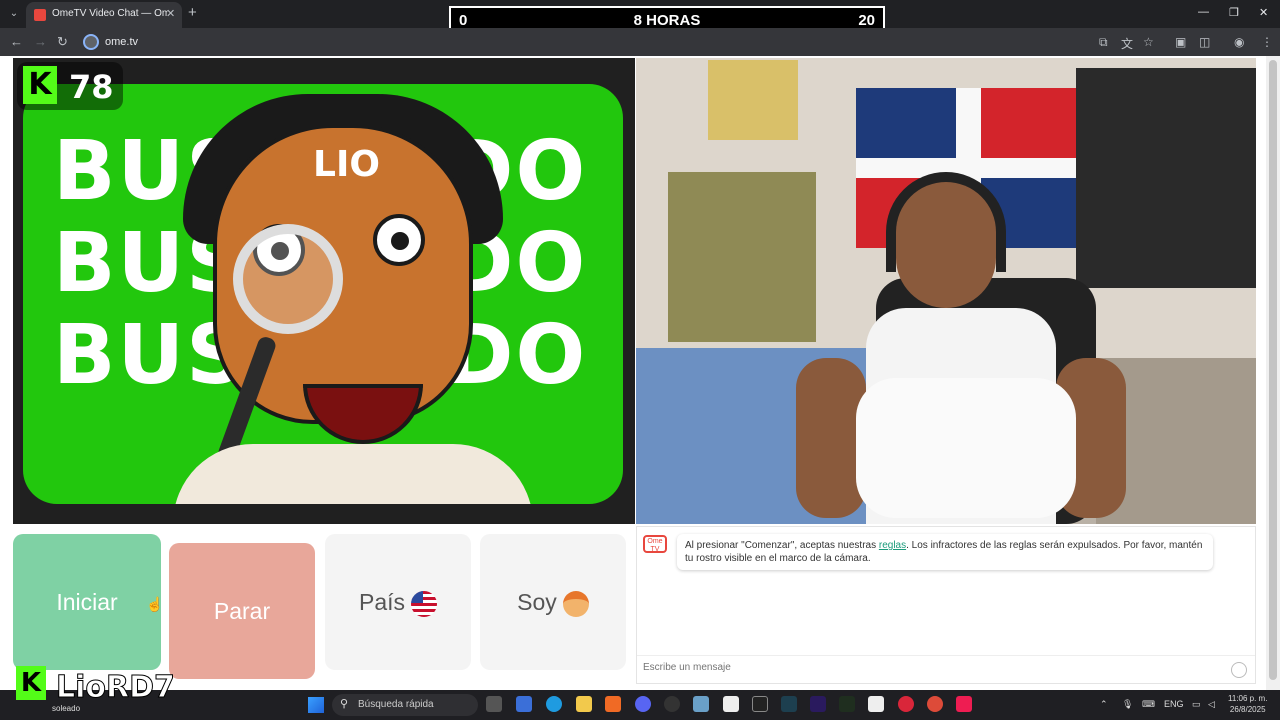 The image size is (1280, 720). What do you see at coordinates (961, 348) in the screenshot?
I see `partner-person` at bounding box center [961, 348].